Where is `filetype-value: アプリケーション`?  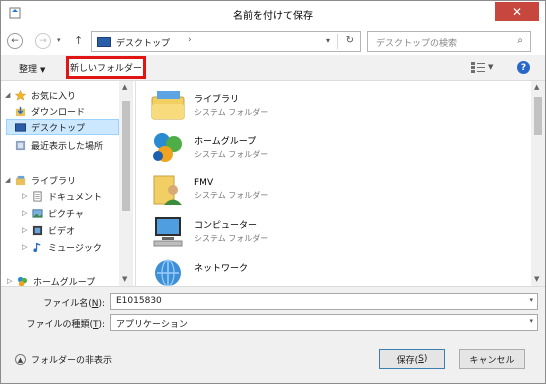 filetype-value: アプリケーション is located at coordinates (152, 325).